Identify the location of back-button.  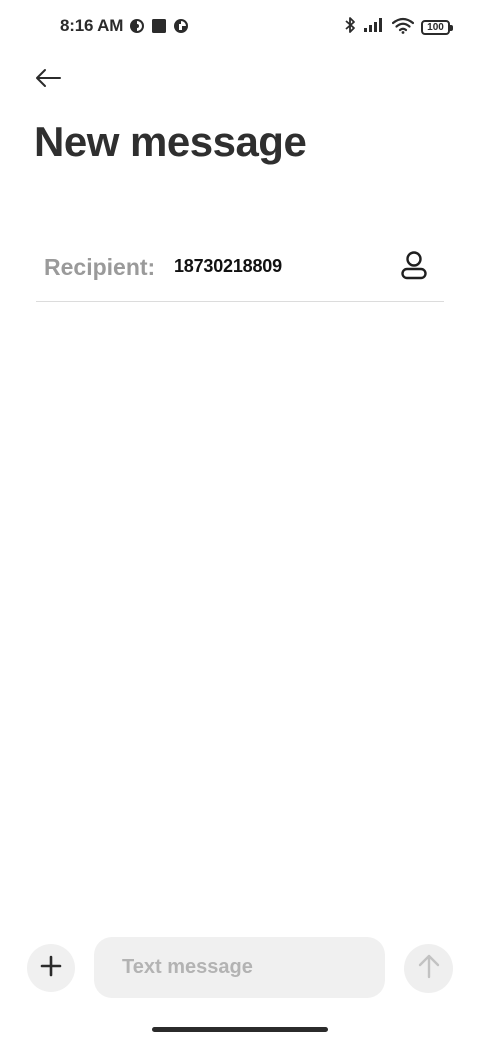
(48, 80).